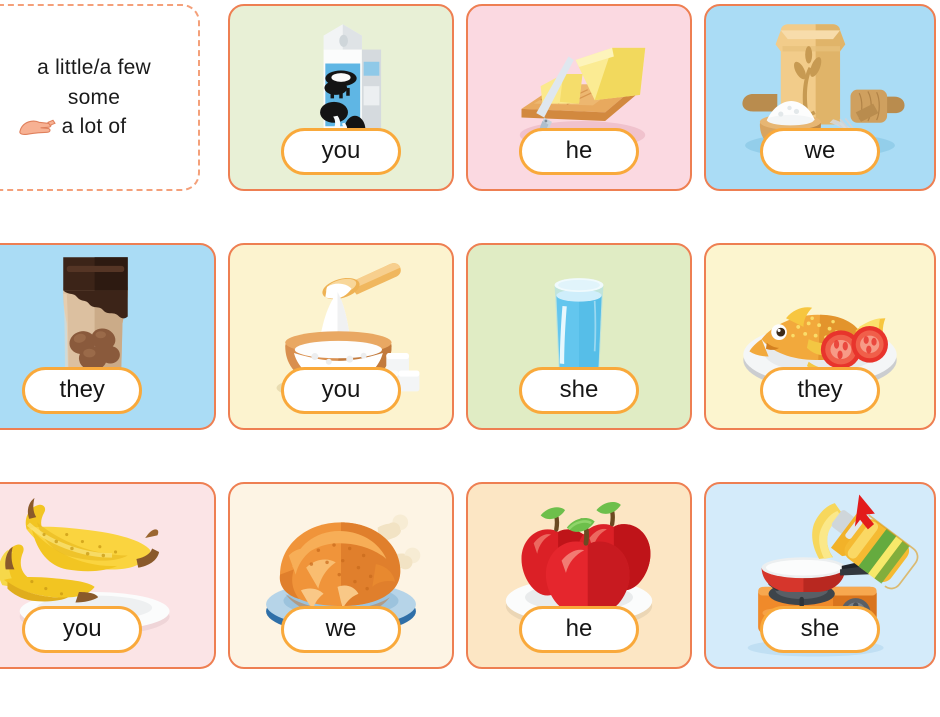 This screenshot has height=717, width=940. What do you see at coordinates (108, 336) in the screenshot?
I see `picture-card-chocolate: they` at bounding box center [108, 336].